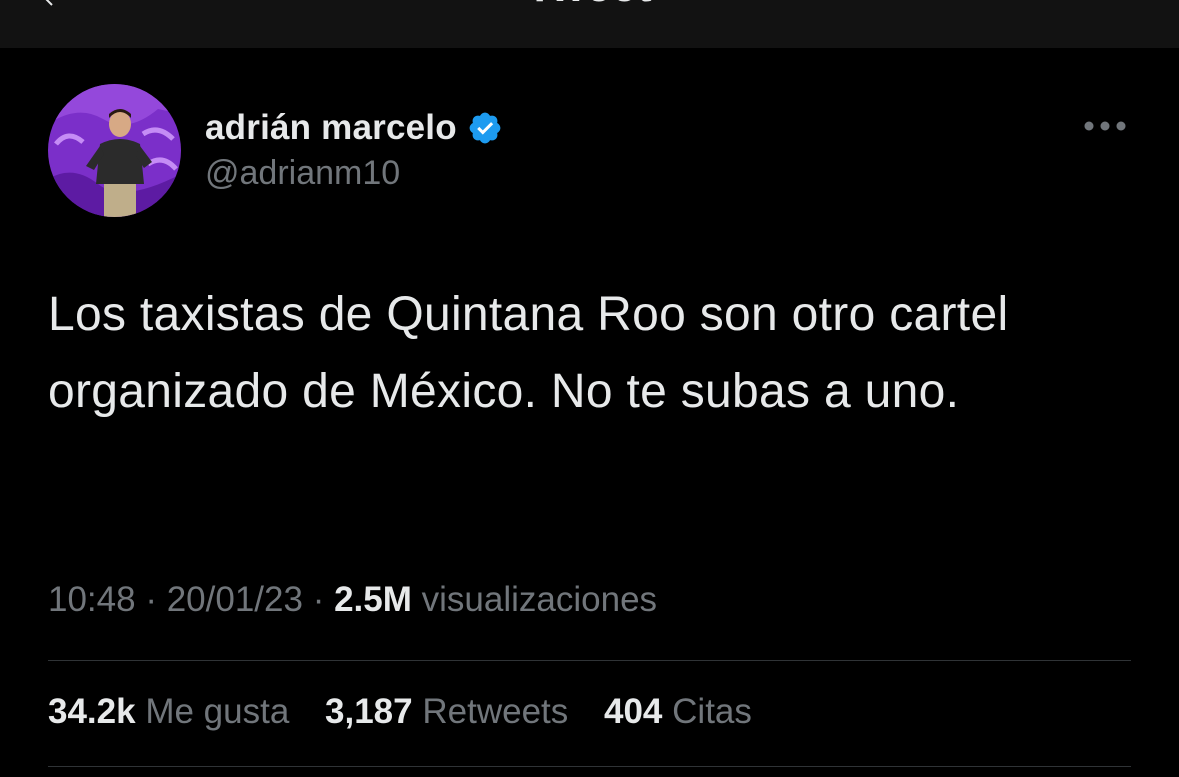 The height and width of the screenshot is (777, 1179). Describe the element at coordinates (235, 599) in the screenshot. I see `tweet-date: 20/01/23` at that location.